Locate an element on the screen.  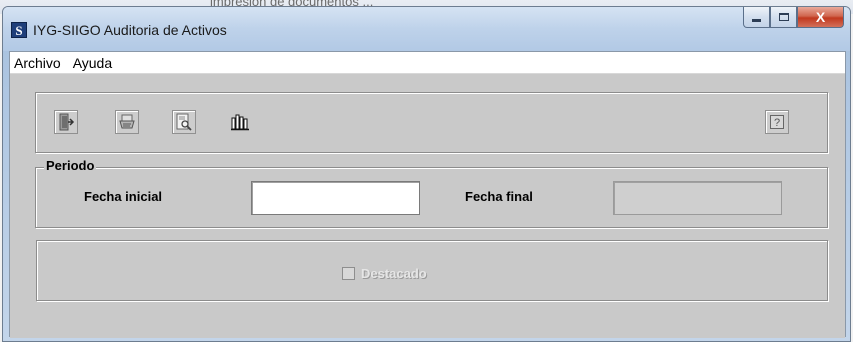
bar-chart-icon is located at coordinates (240, 122).